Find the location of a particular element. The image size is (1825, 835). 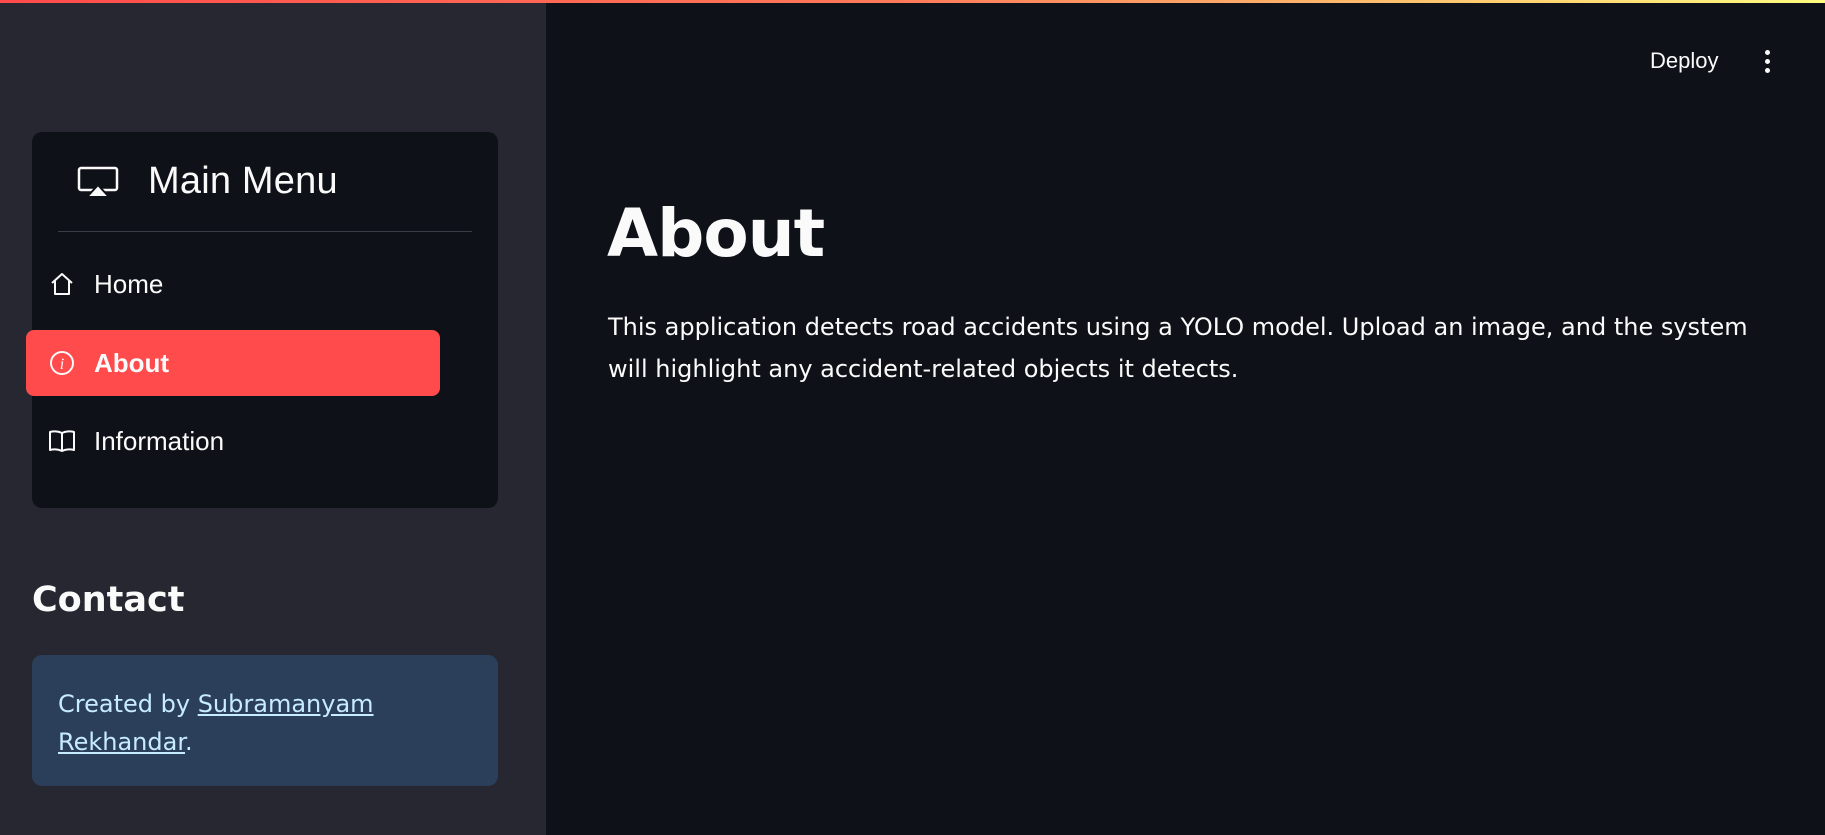

top-decoration-bar is located at coordinates (912, 1).